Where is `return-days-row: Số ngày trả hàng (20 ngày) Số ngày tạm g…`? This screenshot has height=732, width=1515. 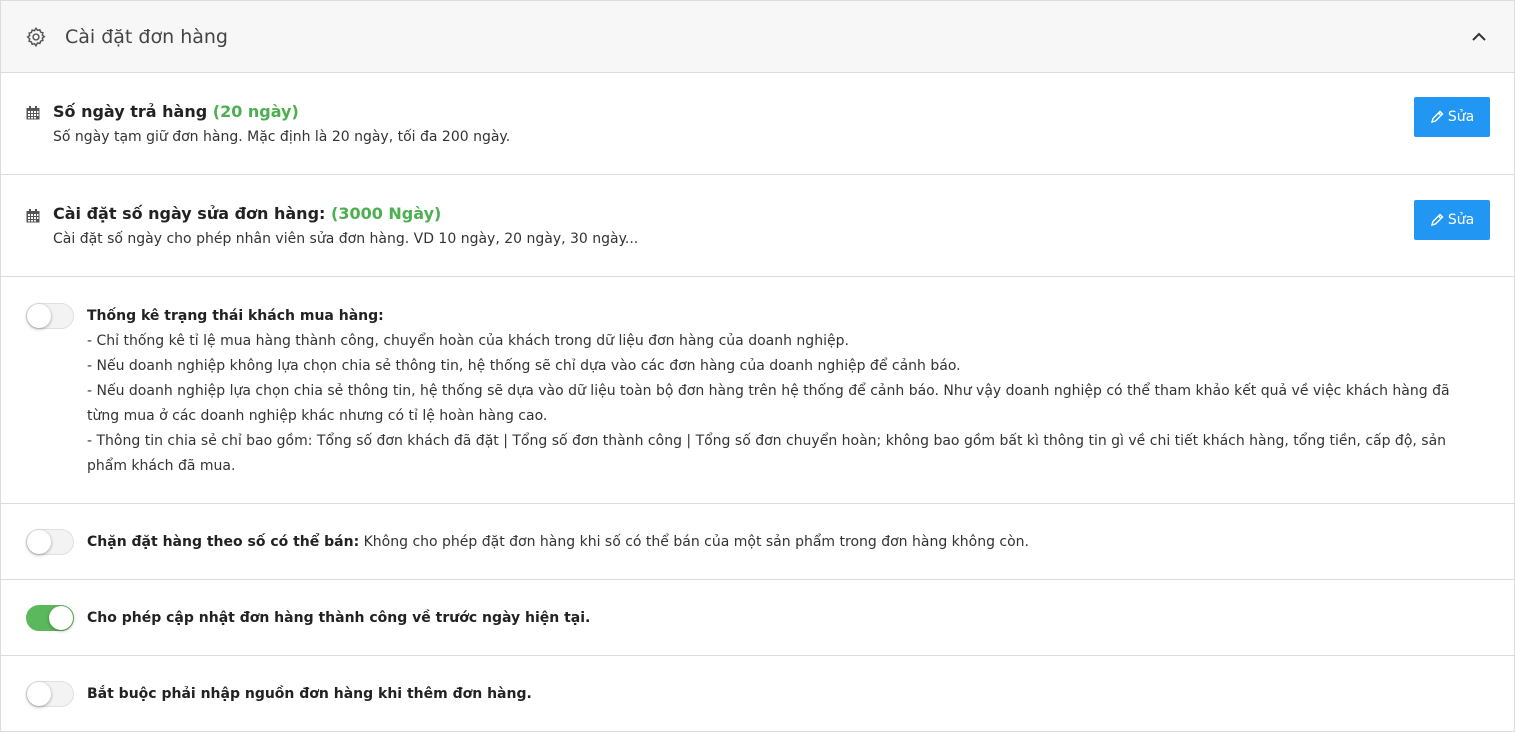 return-days-row: Số ngày trả hàng (20 ngày) Số ngày tạm g… is located at coordinates (757, 124).